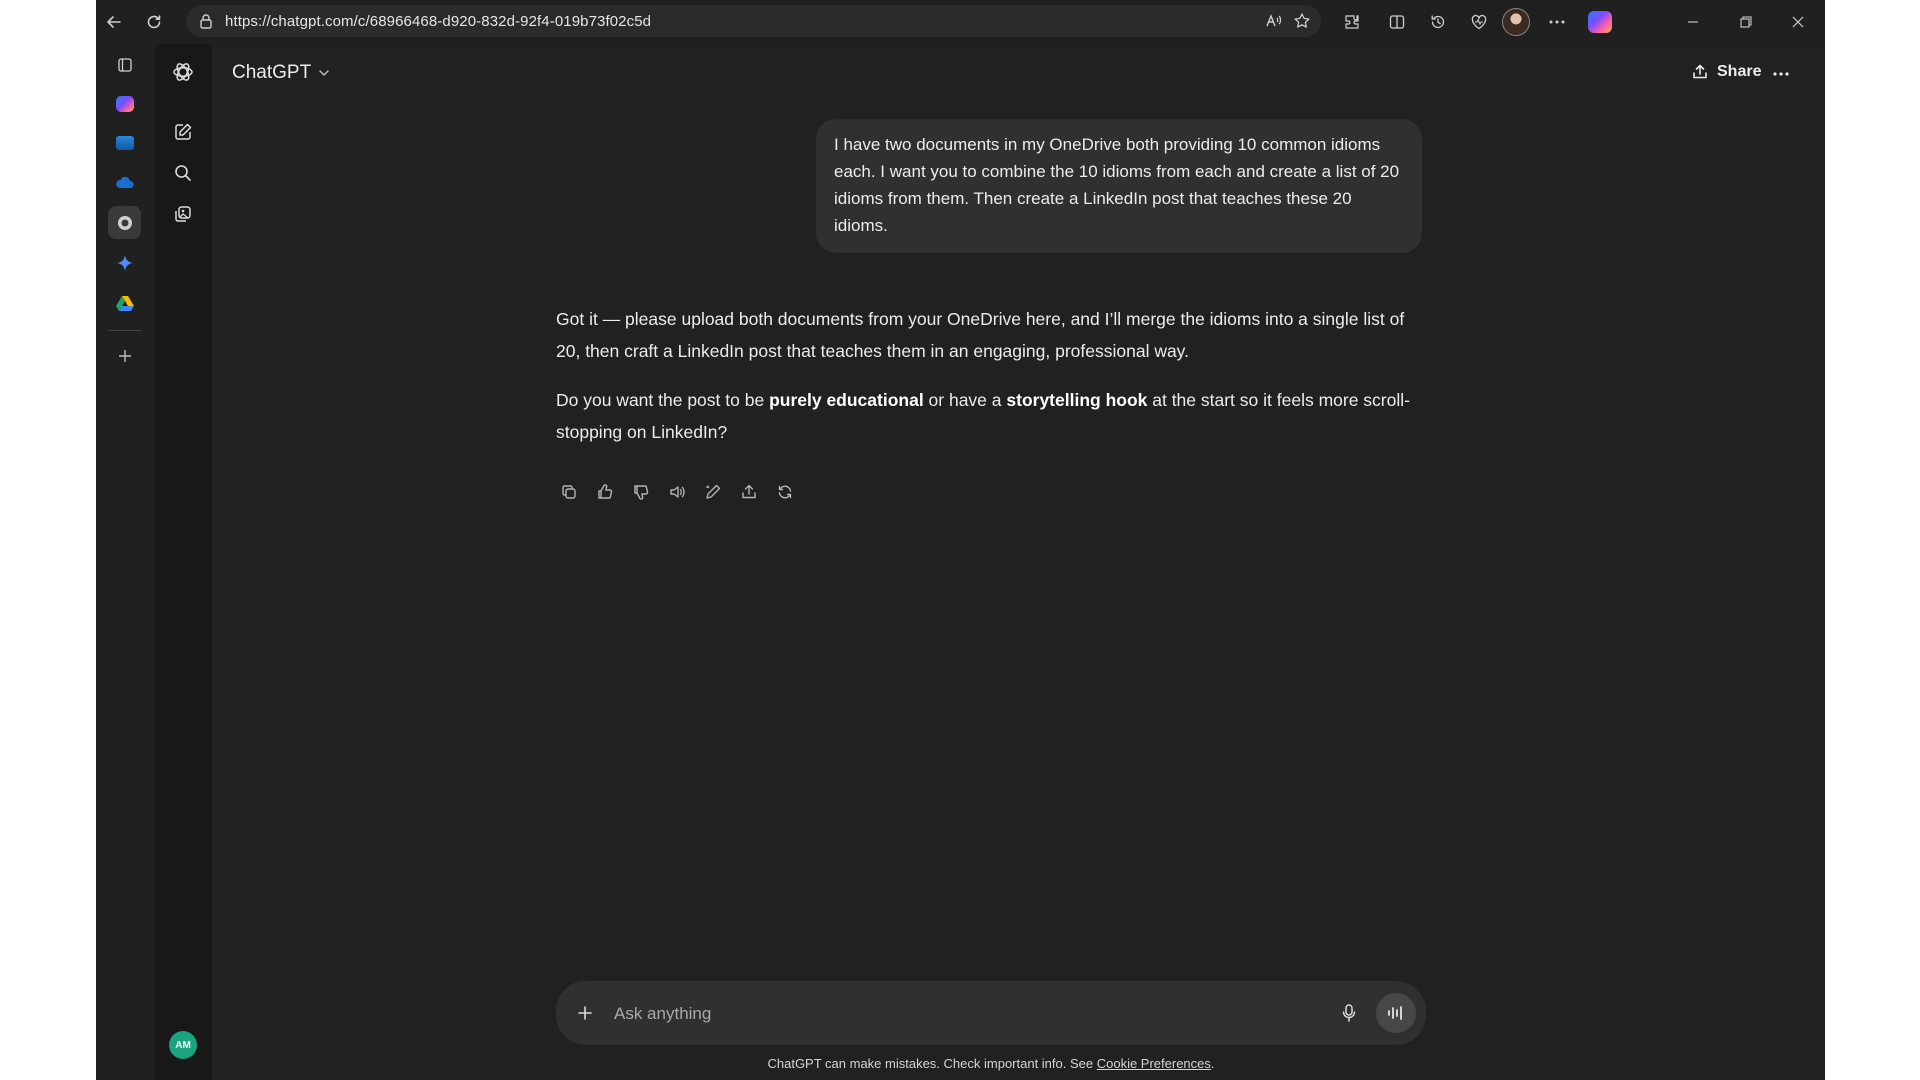 The width and height of the screenshot is (1920, 1080). I want to click on model-name: ChatGPT, so click(272, 72).